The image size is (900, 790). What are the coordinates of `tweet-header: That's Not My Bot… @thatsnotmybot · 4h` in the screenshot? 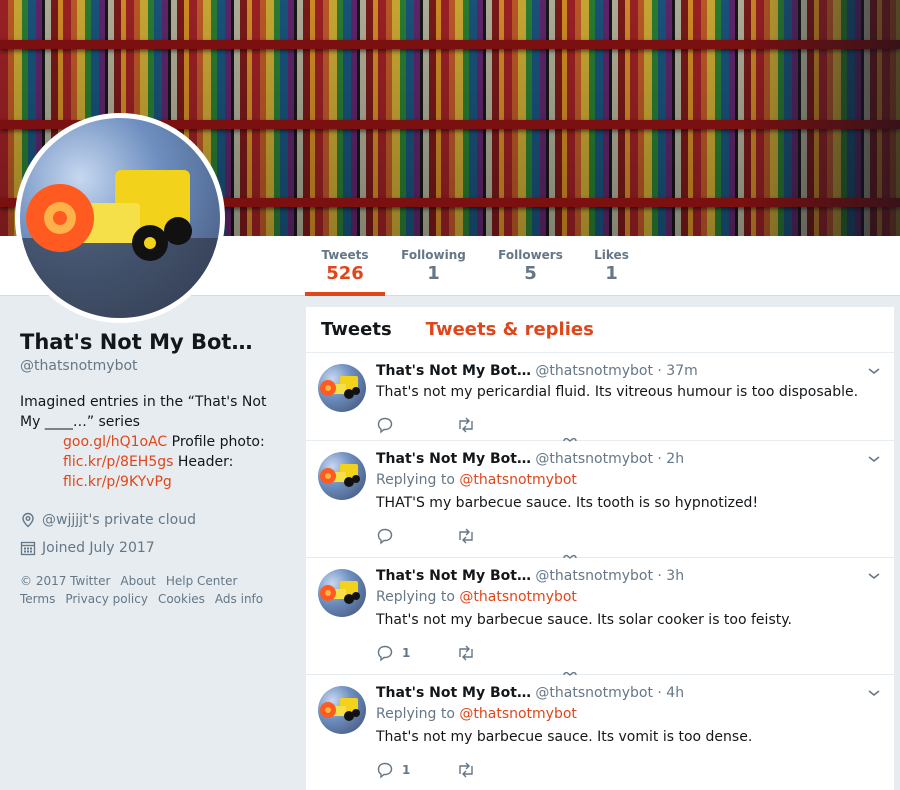 It's located at (629, 693).